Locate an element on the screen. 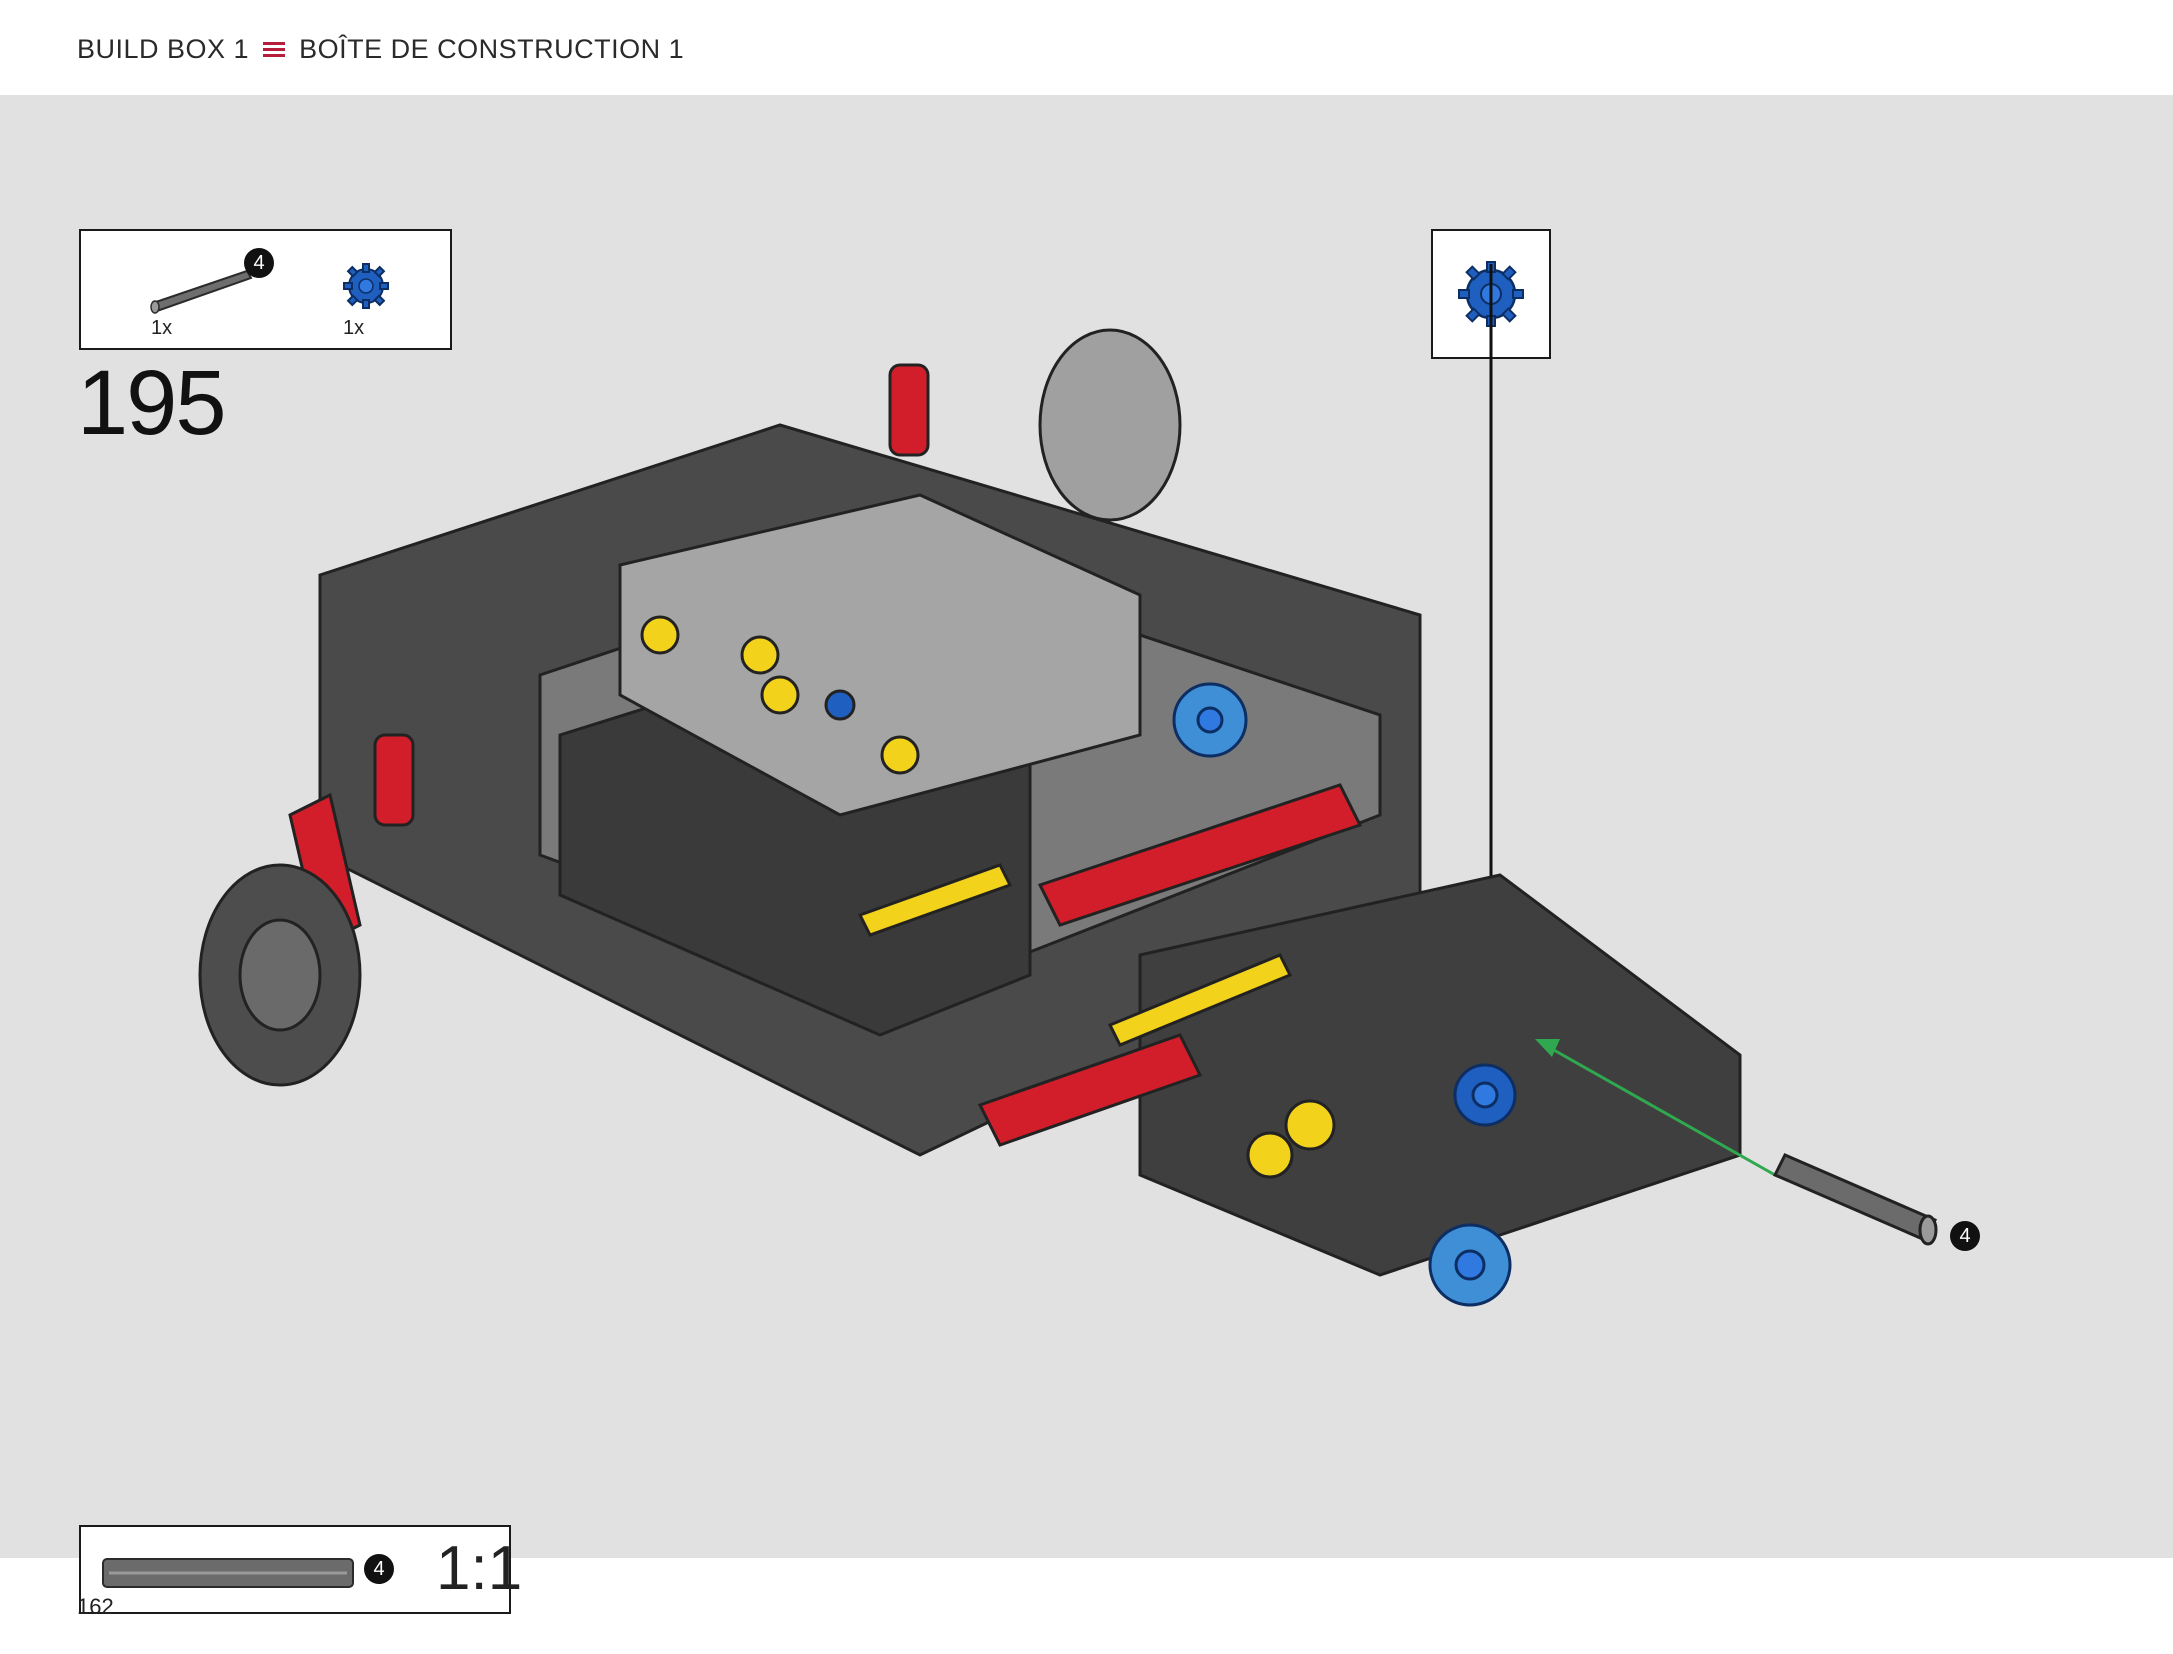 The width and height of the screenshot is (2173, 1654). page-header: BUILD BOX 1 BOÎTE DE CONSTRUCTION 1 is located at coordinates (1086, 47).